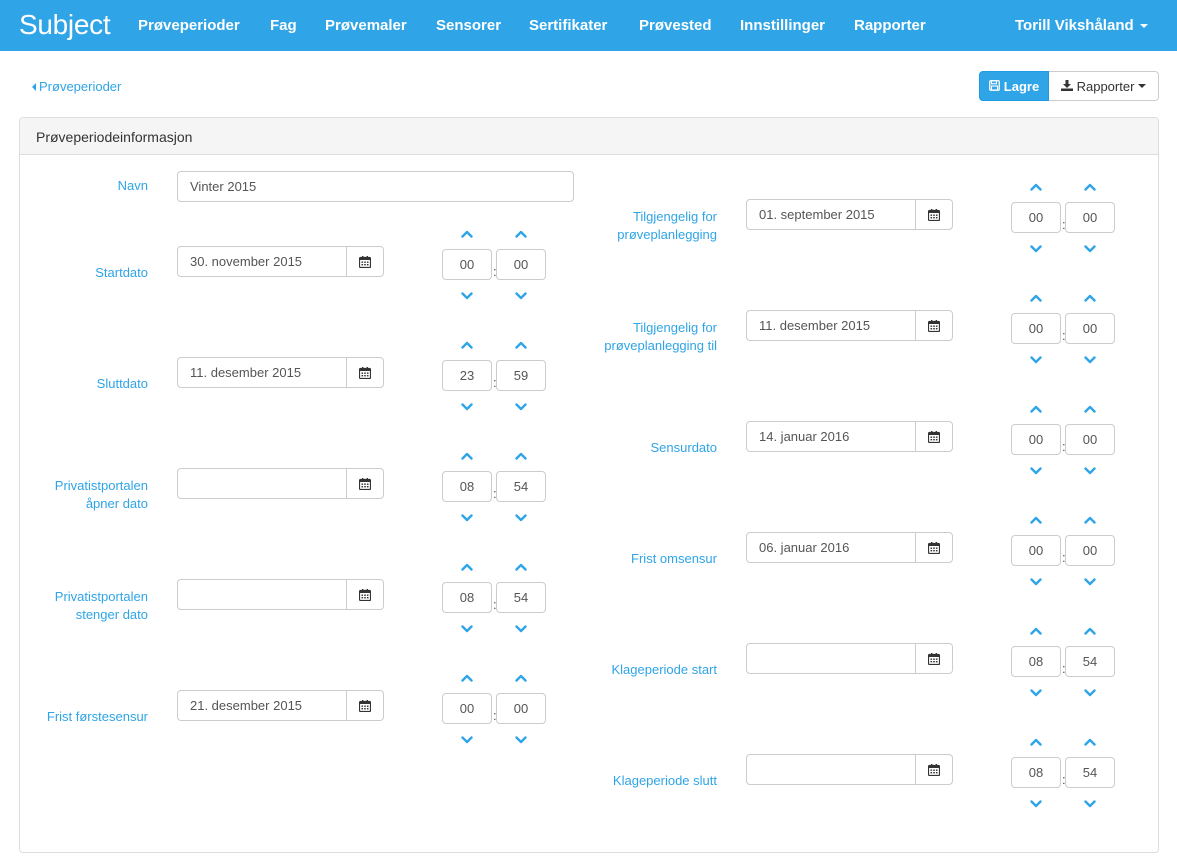  I want to click on date-input: 14. januar 2016, so click(831, 436).